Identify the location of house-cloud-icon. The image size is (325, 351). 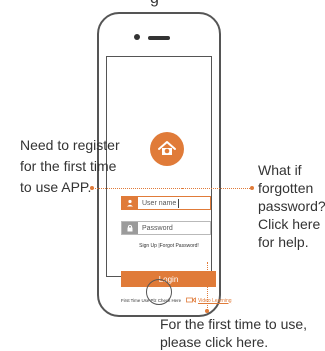
(167, 149).